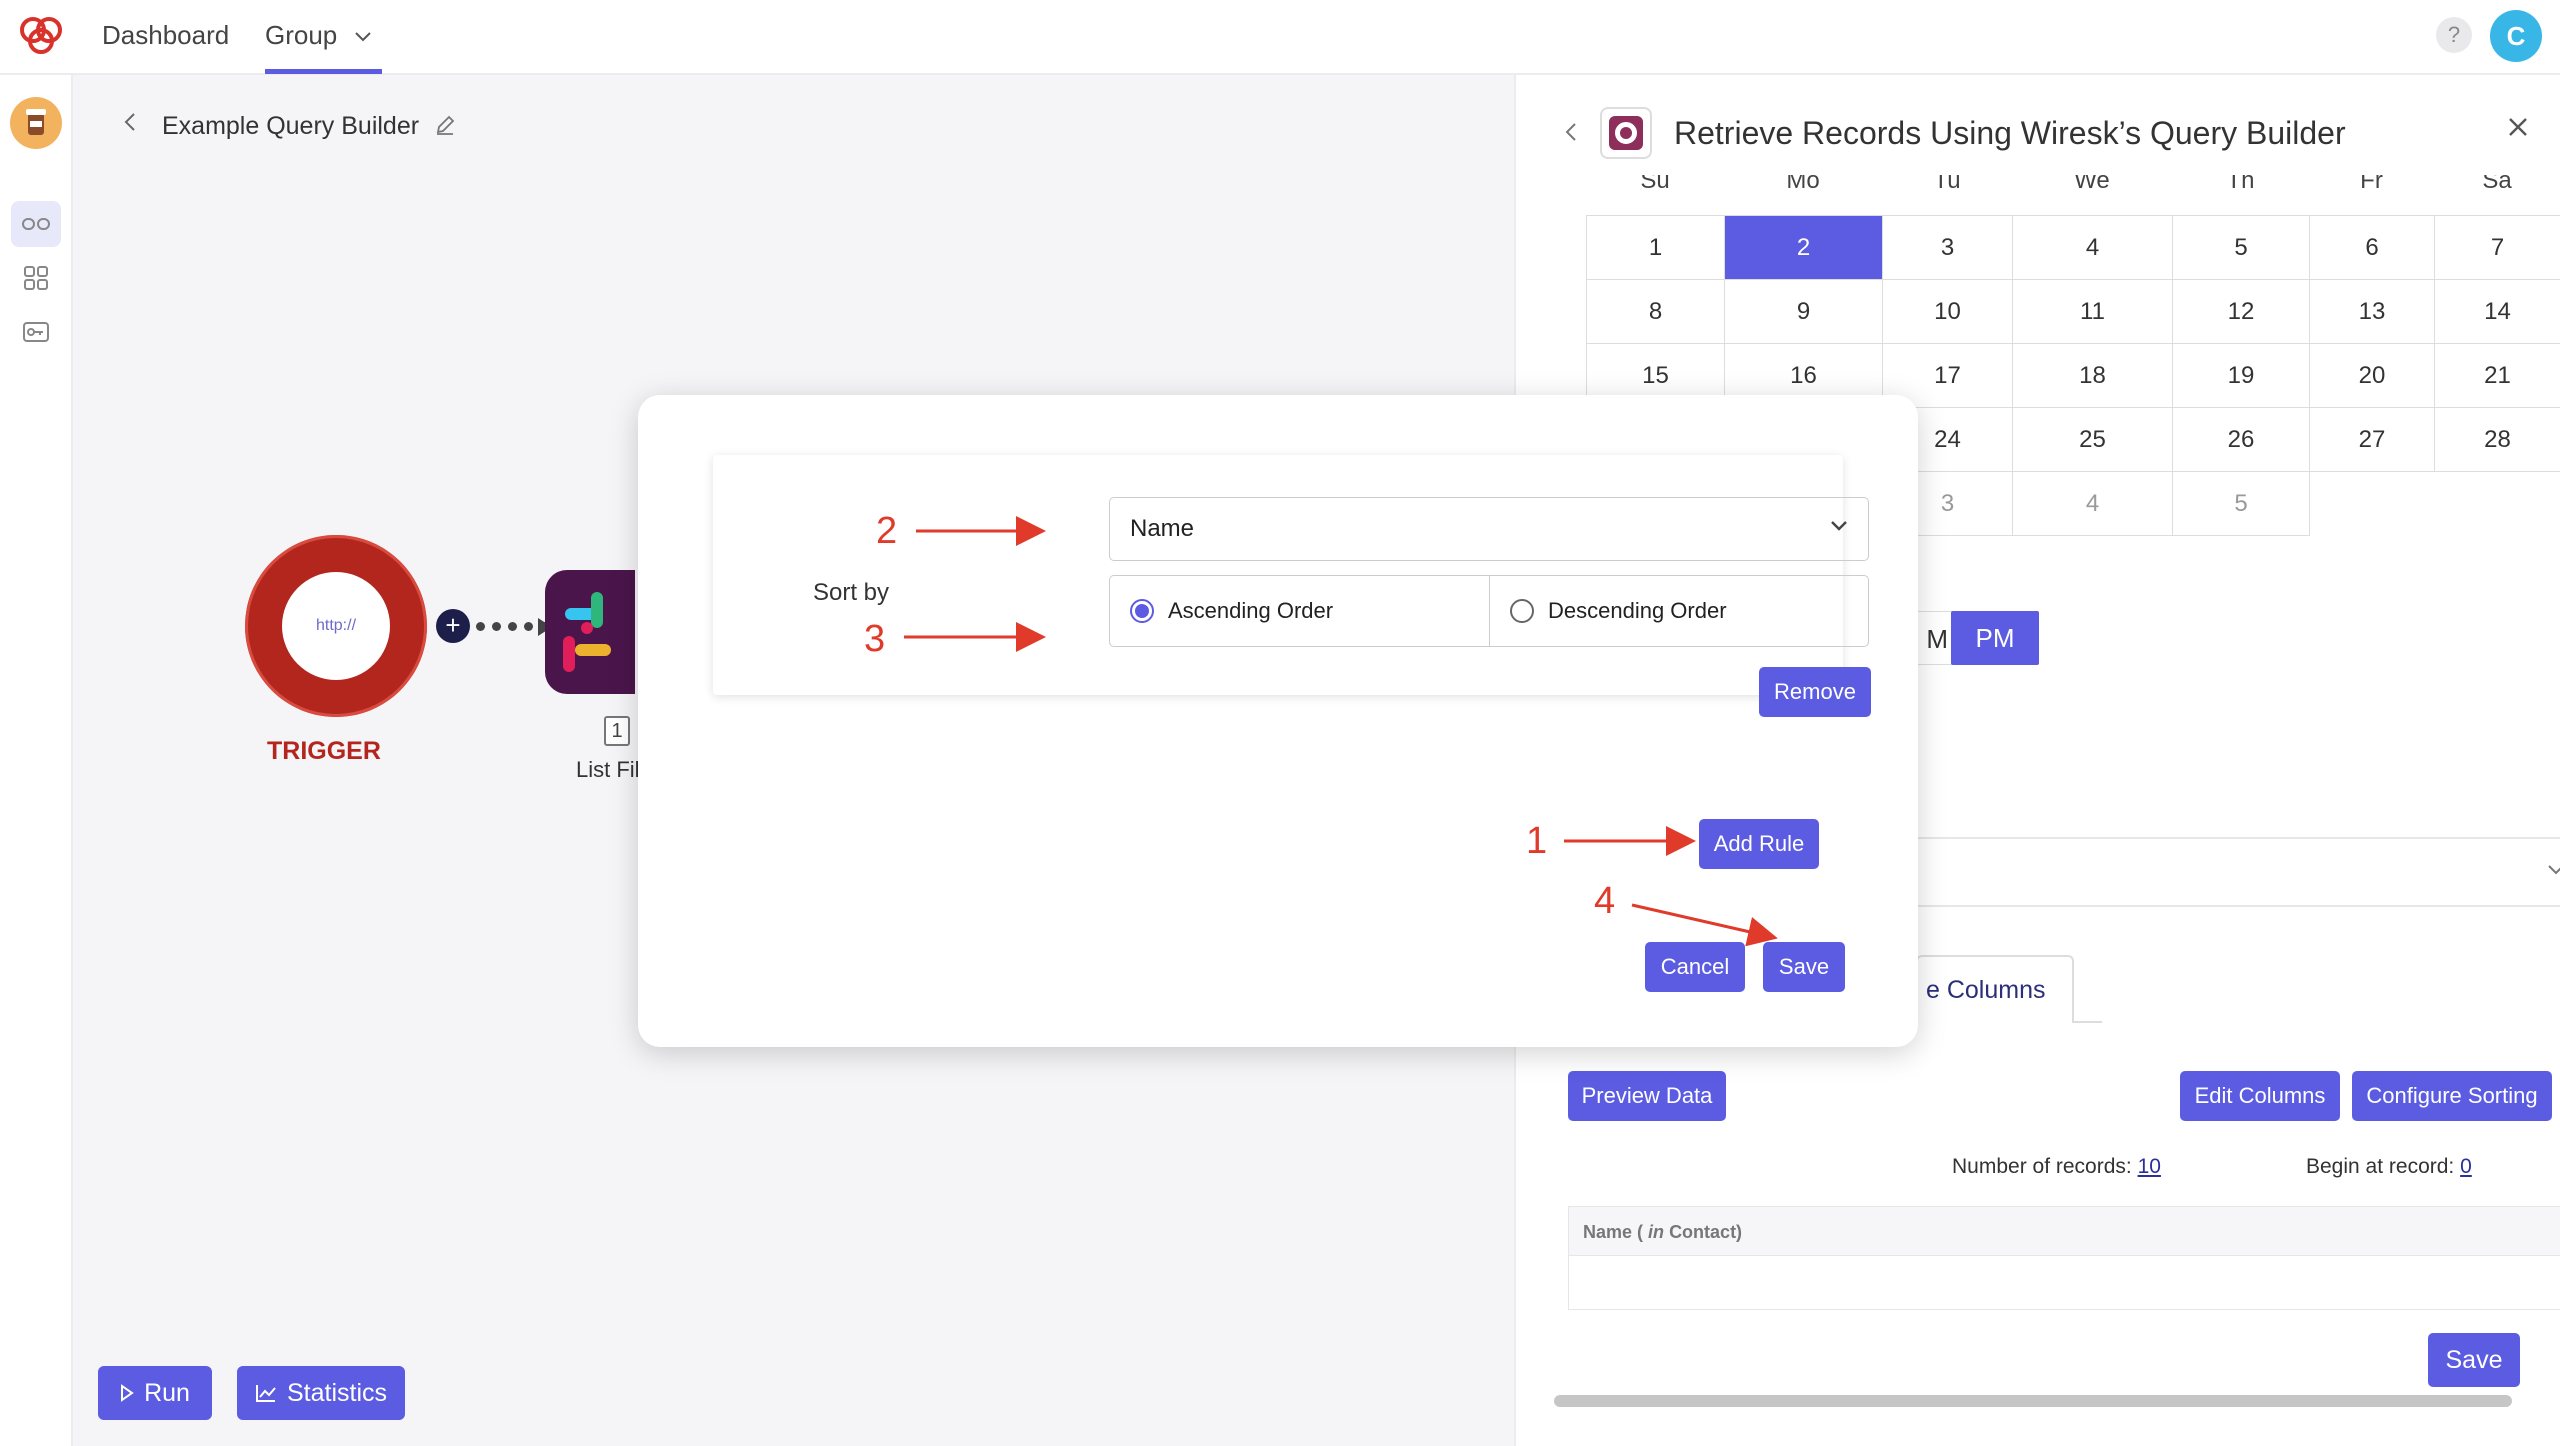 This screenshot has width=2560, height=1446. What do you see at coordinates (1948, 312) in the screenshot?
I see `calendar-day: 10` at bounding box center [1948, 312].